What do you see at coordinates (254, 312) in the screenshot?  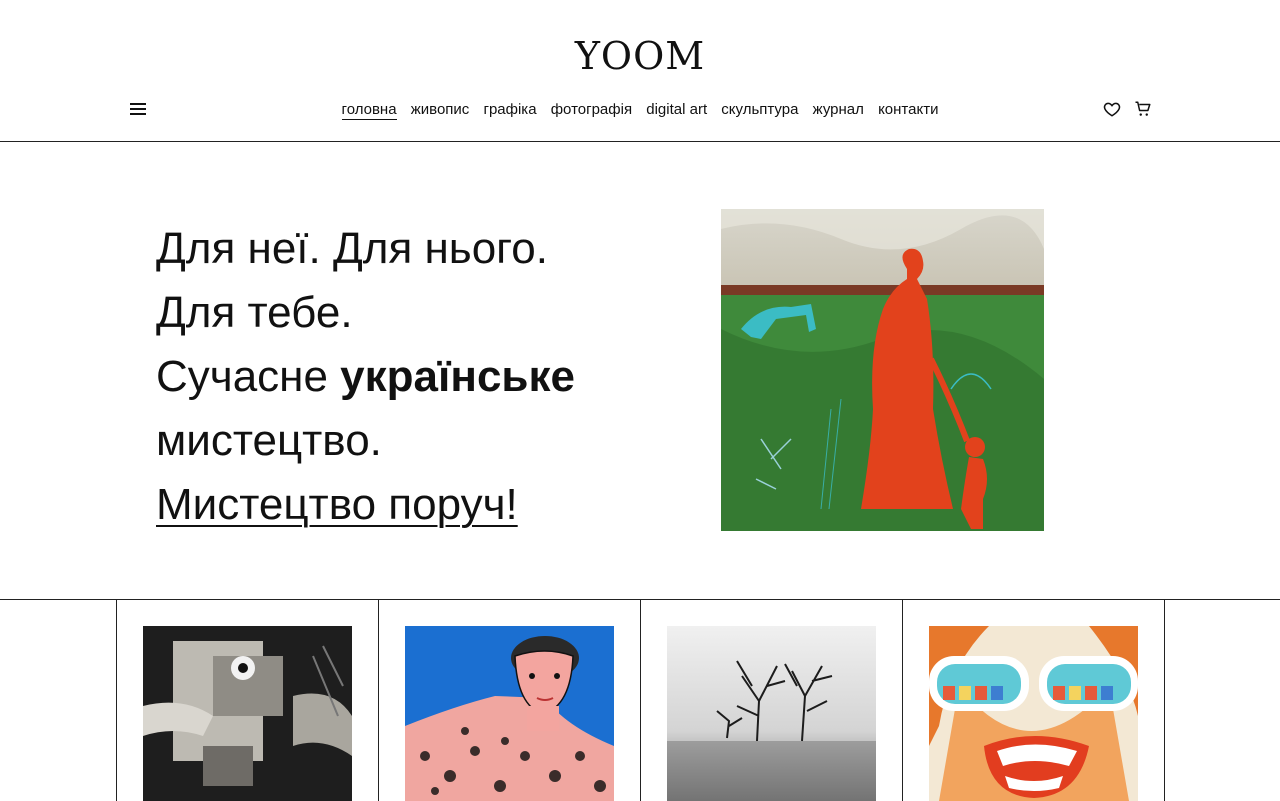 I see `hero-line-2: Для тебе.` at bounding box center [254, 312].